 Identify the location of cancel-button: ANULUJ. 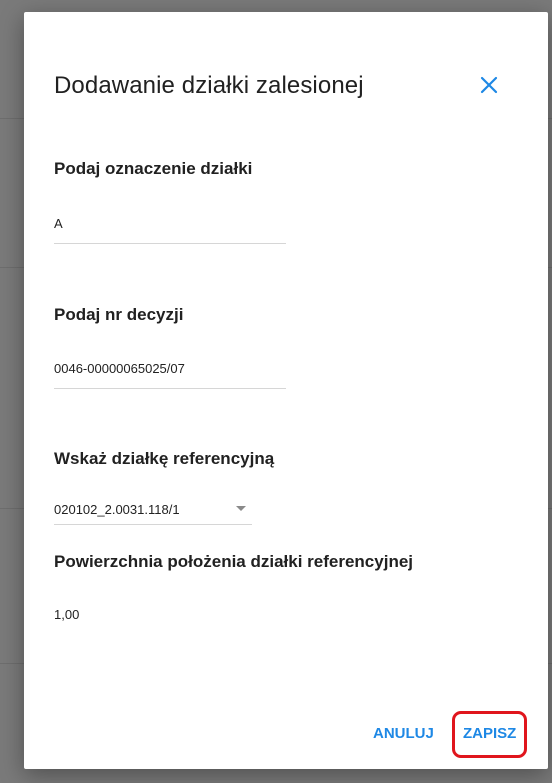
(403, 733).